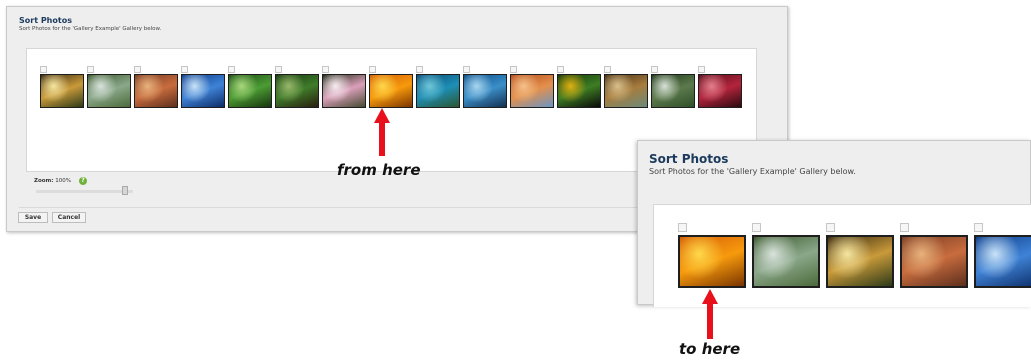  I want to click on photo-slot-sea-turtle, so click(438, 87).